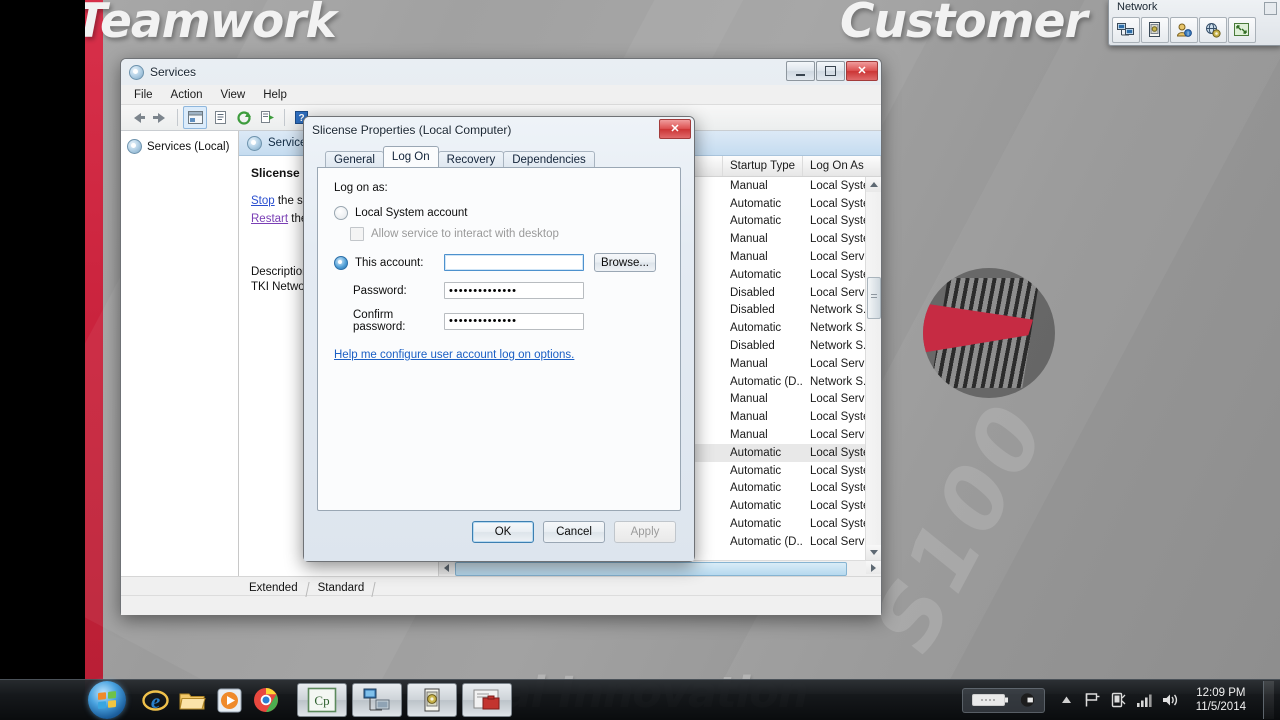 This screenshot has width=1280, height=720. I want to click on services-titlebar: Services ✕, so click(501, 72).